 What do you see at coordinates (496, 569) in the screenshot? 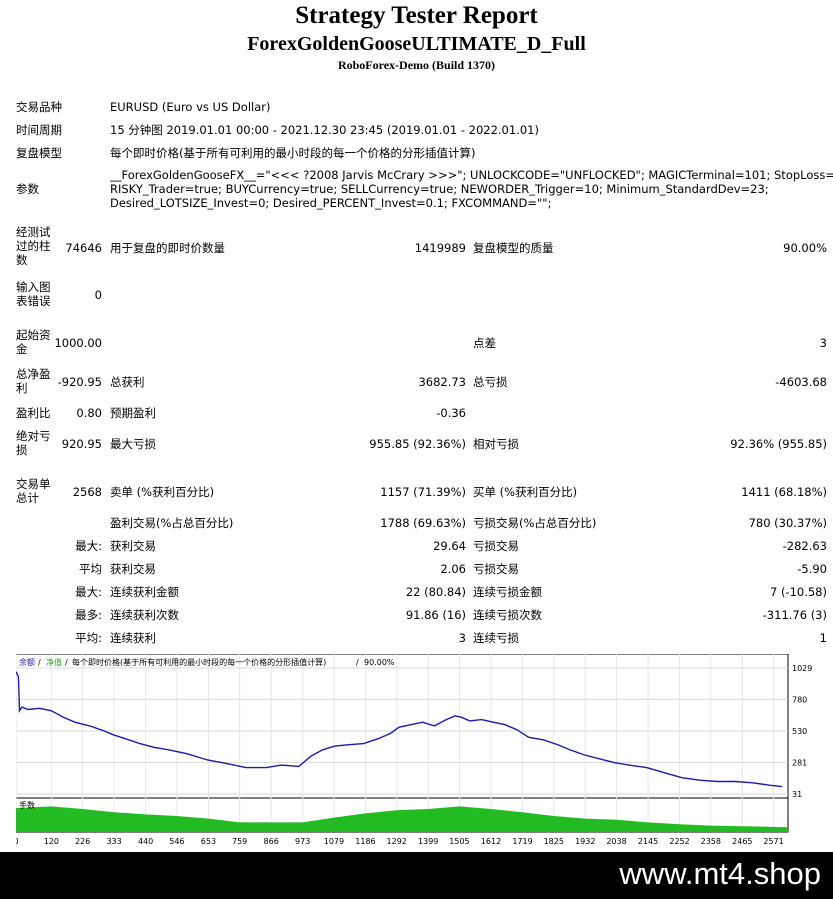
I see `average-loss-label: 亏损交易` at bounding box center [496, 569].